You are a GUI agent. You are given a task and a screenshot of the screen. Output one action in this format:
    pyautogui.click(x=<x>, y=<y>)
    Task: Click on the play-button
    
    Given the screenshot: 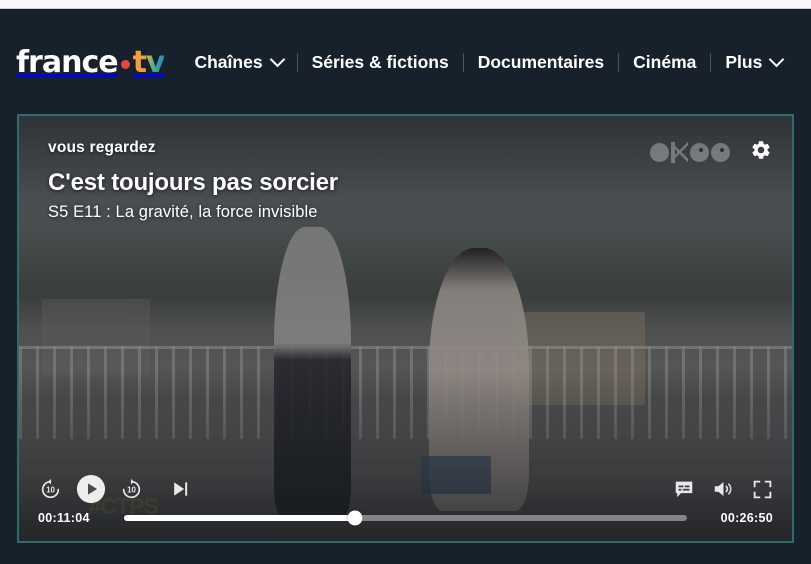 What is the action you would take?
    pyautogui.click(x=91, y=489)
    